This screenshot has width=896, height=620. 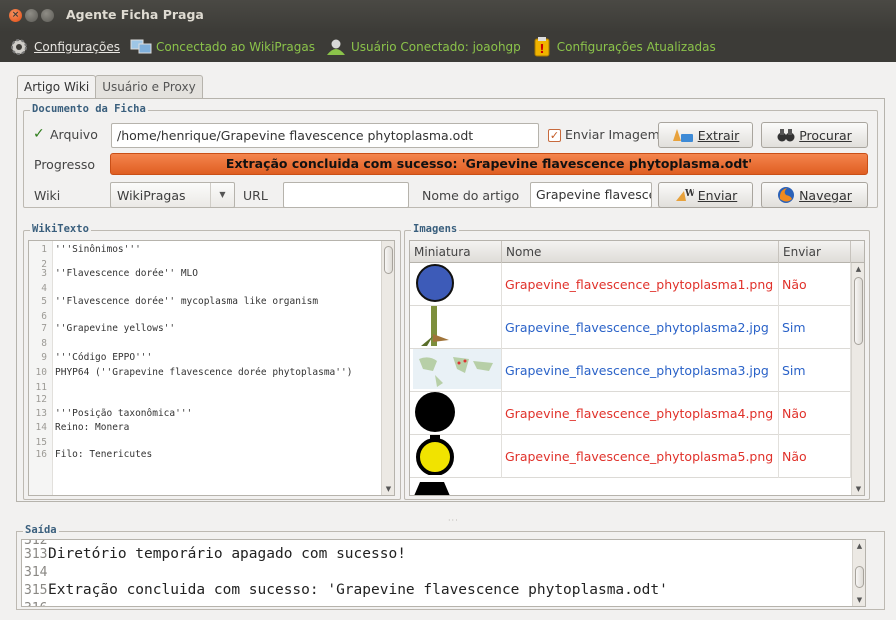 I want to click on url-input, so click(x=346, y=195).